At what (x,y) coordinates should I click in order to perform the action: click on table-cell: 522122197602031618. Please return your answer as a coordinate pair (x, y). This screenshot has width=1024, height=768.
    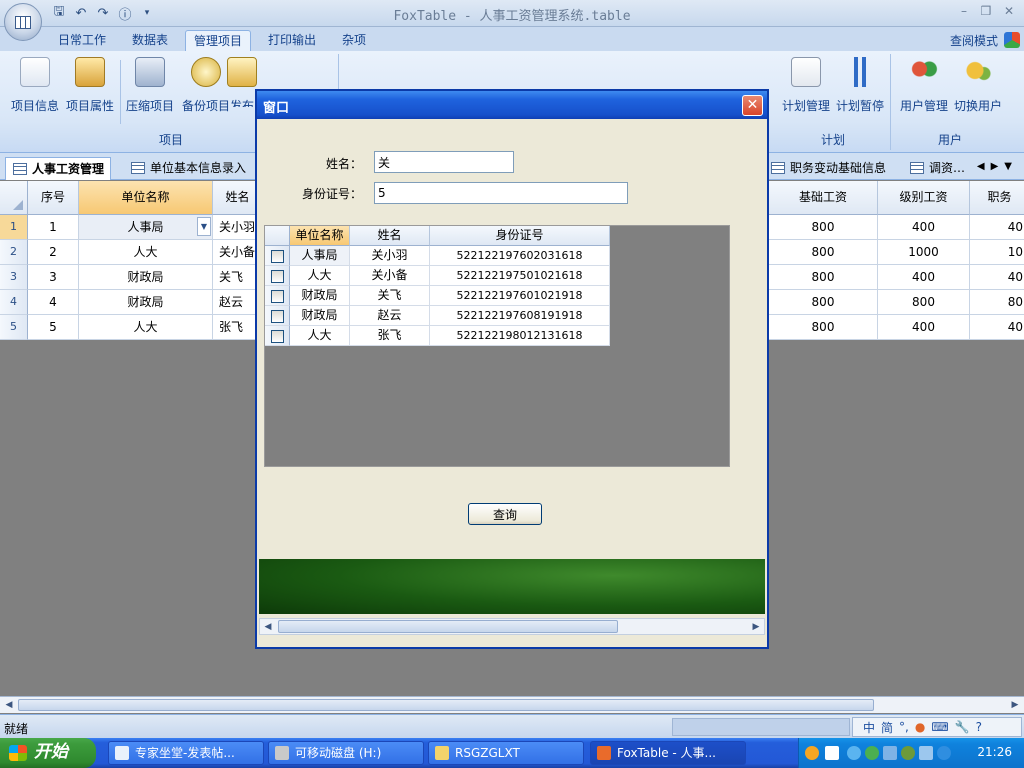
    Looking at the image, I should click on (520, 256).